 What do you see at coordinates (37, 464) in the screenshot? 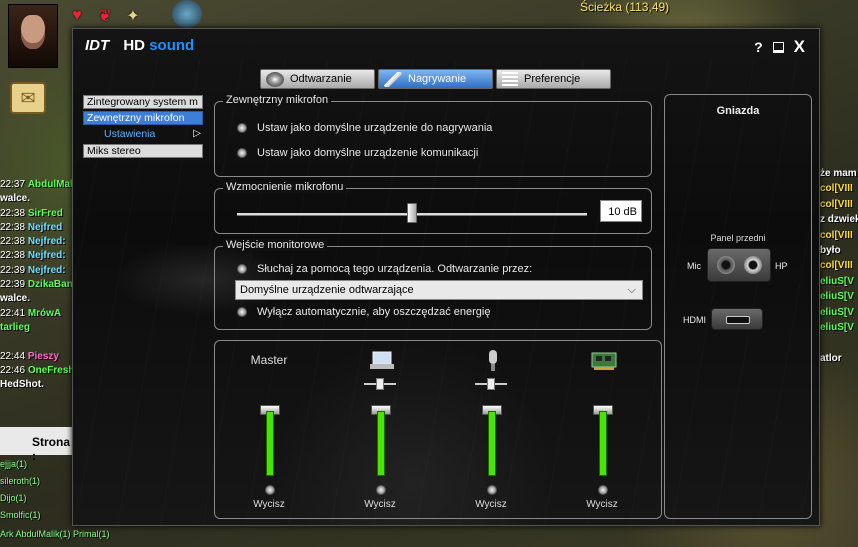
I see `online-player: ejjja(1)` at bounding box center [37, 464].